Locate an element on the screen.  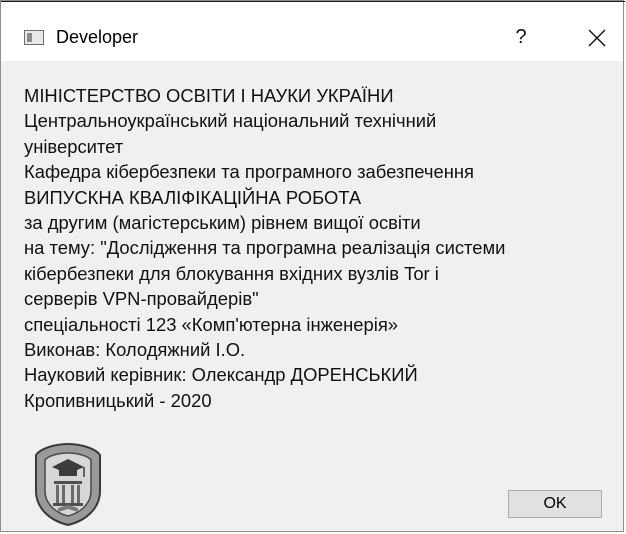
message-line: МІНІСТЕРСТВО ОСВІТИ І НАУКИ УКРАЇНИ is located at coordinates (209, 95).